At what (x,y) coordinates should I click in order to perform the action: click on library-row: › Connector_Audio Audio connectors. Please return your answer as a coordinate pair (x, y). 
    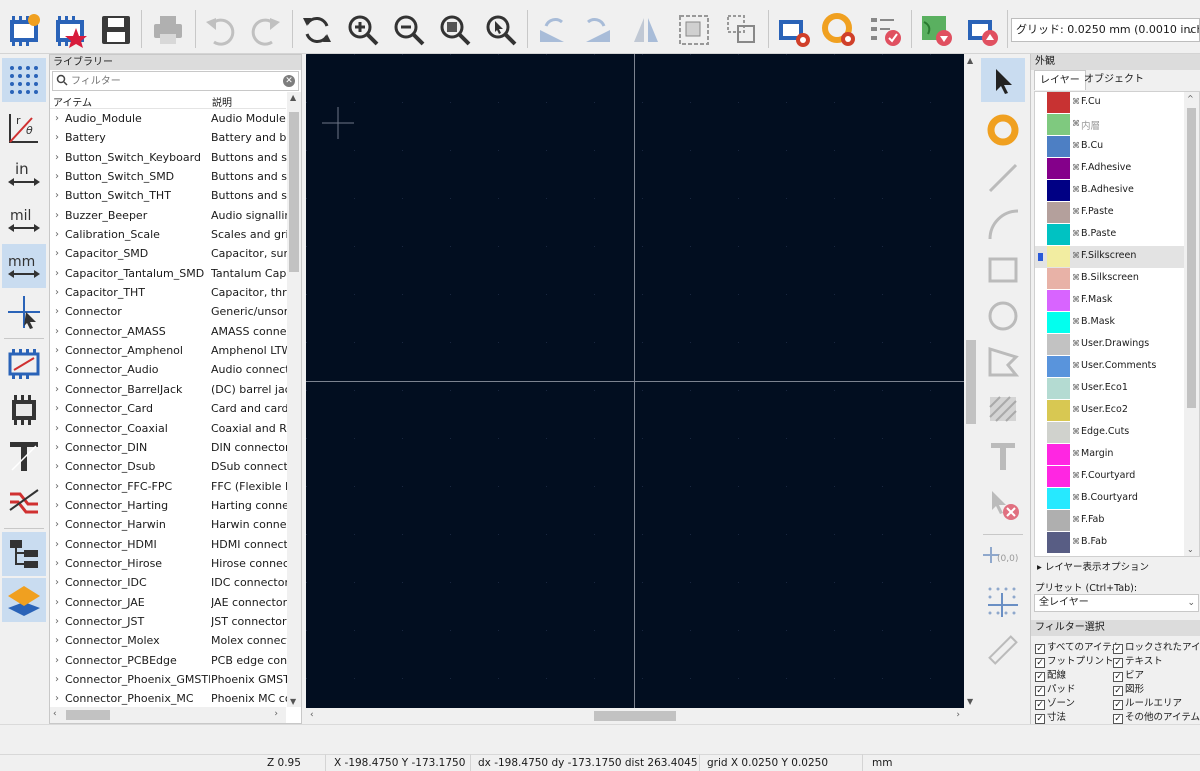
    Looking at the image, I should click on (168, 369).